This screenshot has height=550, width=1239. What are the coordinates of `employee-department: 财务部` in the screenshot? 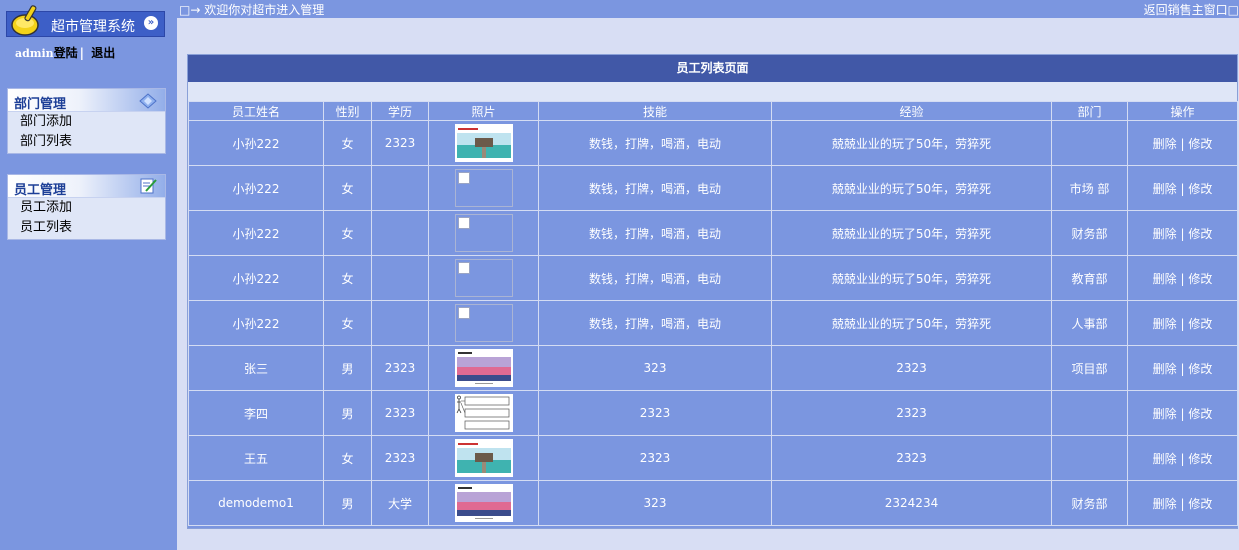 It's located at (1089, 233).